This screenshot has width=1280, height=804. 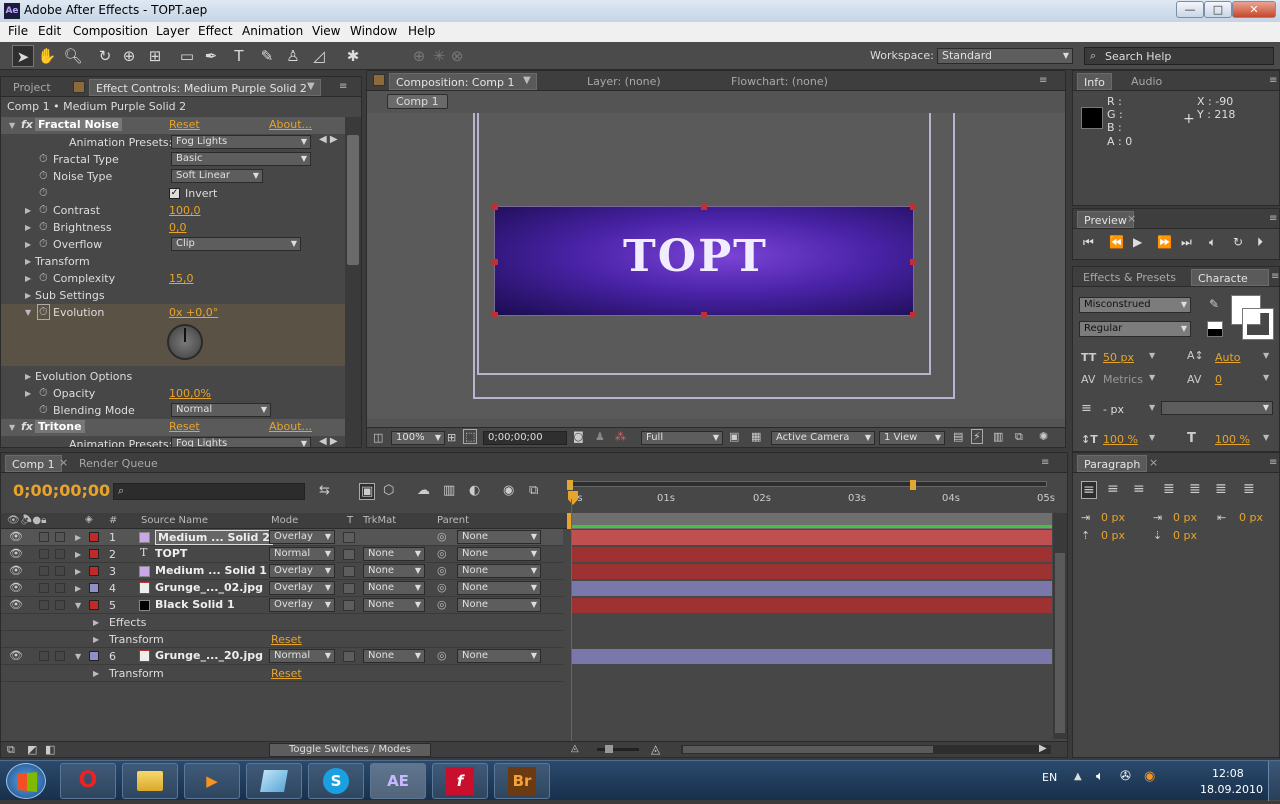 What do you see at coordinates (185, 210) in the screenshot?
I see `contrast-value: 100,0` at bounding box center [185, 210].